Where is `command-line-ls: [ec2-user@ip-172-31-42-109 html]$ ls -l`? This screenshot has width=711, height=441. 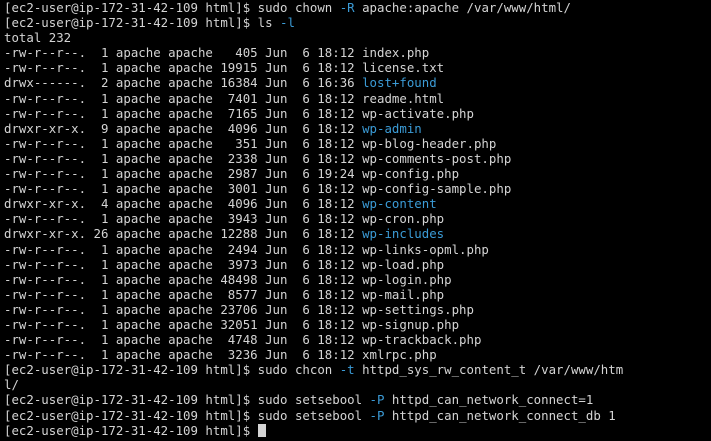
command-line-ls: [ec2-user@ip-172-31-42-109 html]$ ls -l is located at coordinates (357, 22).